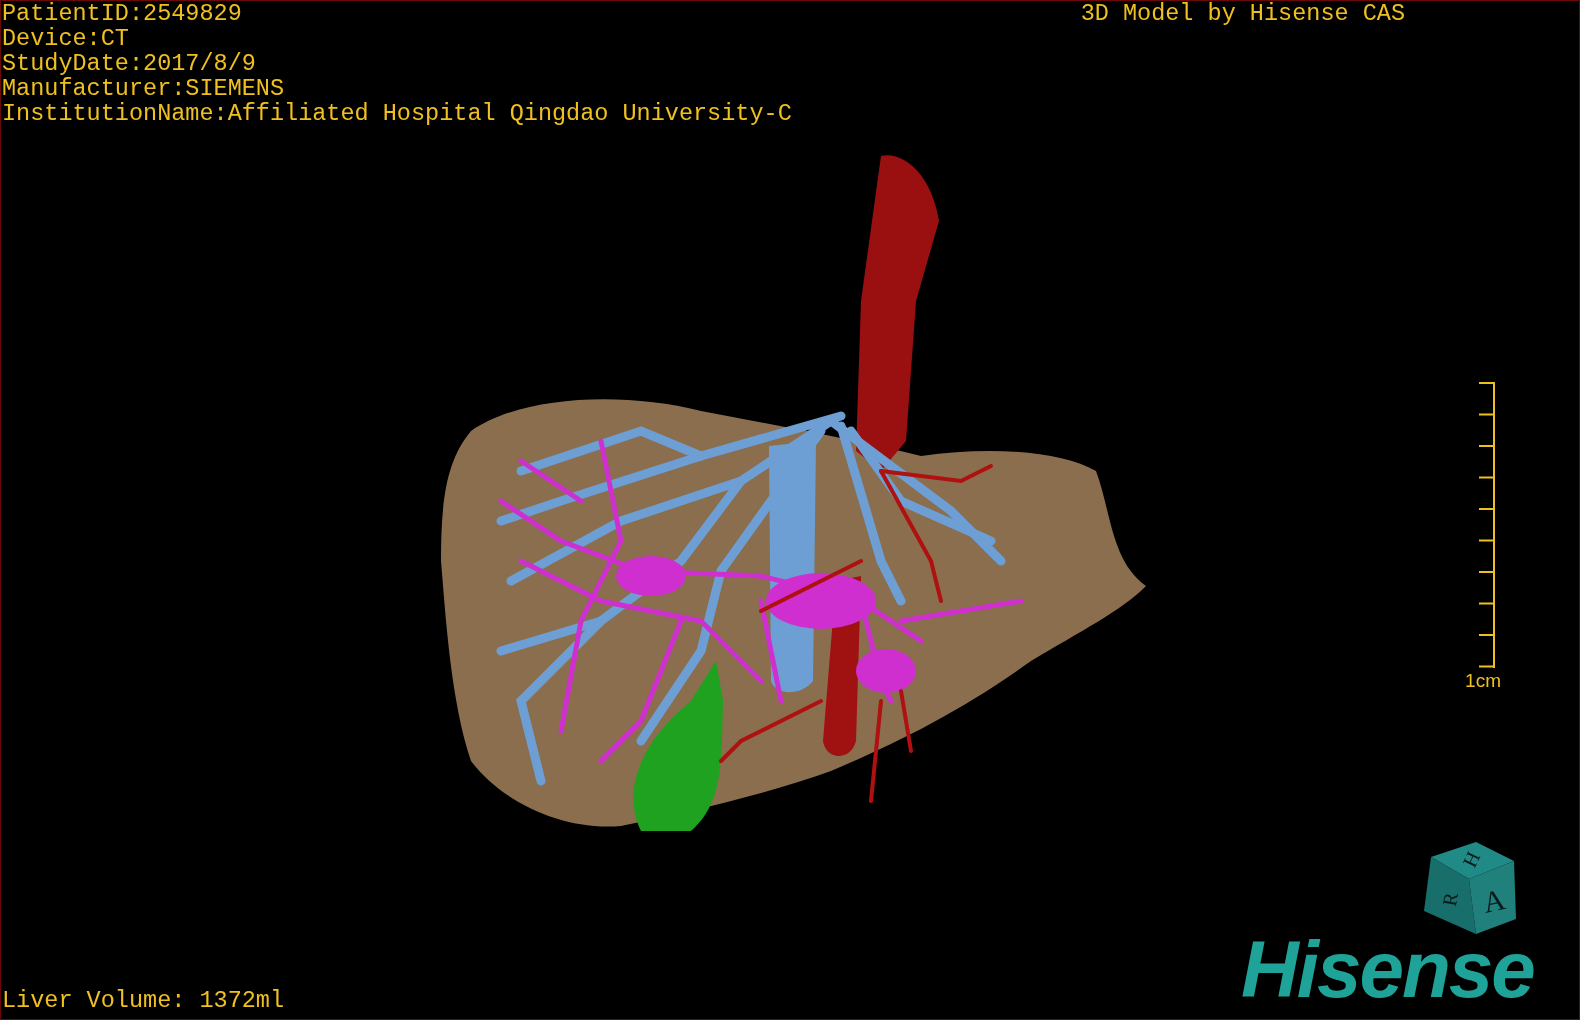  I want to click on study-info-text: PatientID:2549829, so click(122, 13).